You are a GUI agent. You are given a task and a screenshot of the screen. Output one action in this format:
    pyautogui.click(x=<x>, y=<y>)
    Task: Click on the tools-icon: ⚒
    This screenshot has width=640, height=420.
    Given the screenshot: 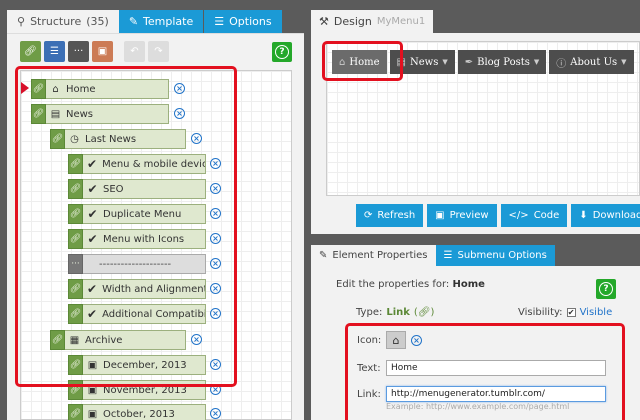 What is the action you would take?
    pyautogui.click(x=324, y=21)
    